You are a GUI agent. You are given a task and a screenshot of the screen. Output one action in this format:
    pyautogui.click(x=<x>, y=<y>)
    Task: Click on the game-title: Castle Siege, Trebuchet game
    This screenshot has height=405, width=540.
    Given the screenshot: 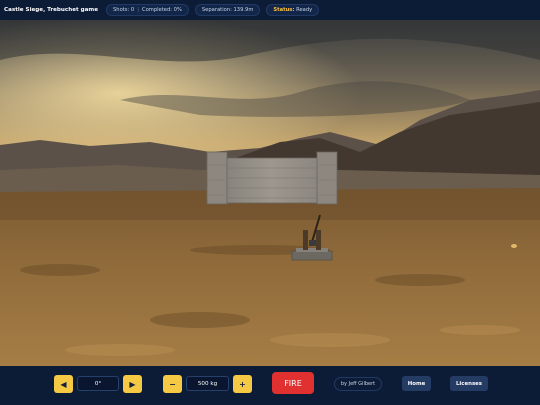 What is the action you would take?
    pyautogui.click(x=51, y=10)
    